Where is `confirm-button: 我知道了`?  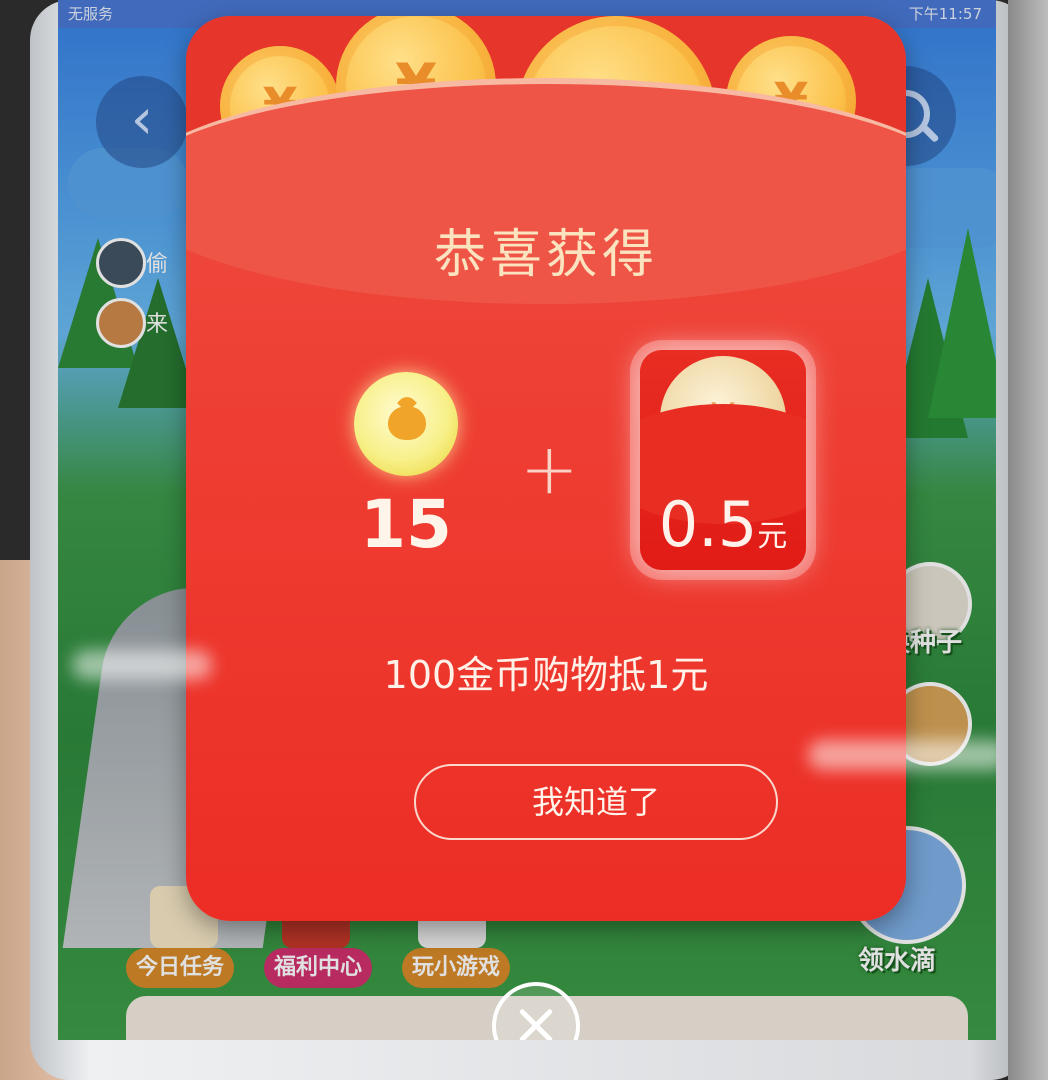 confirm-button: 我知道了 is located at coordinates (596, 802).